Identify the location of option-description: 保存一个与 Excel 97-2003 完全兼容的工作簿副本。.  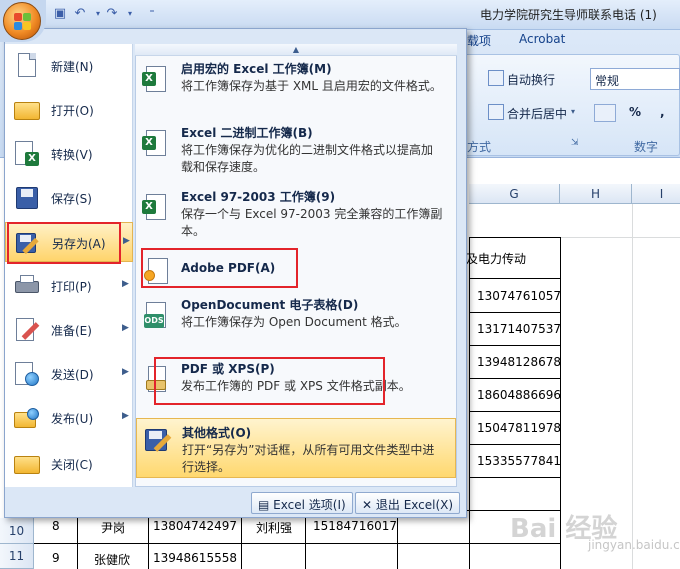
(312, 222).